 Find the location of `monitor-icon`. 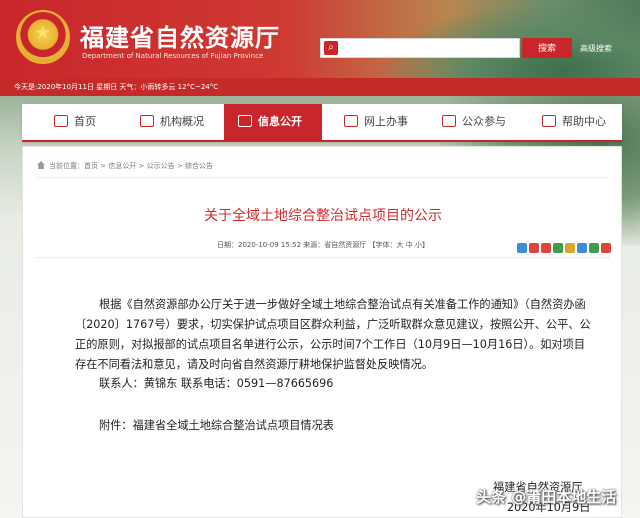

monitor-icon is located at coordinates (351, 121).